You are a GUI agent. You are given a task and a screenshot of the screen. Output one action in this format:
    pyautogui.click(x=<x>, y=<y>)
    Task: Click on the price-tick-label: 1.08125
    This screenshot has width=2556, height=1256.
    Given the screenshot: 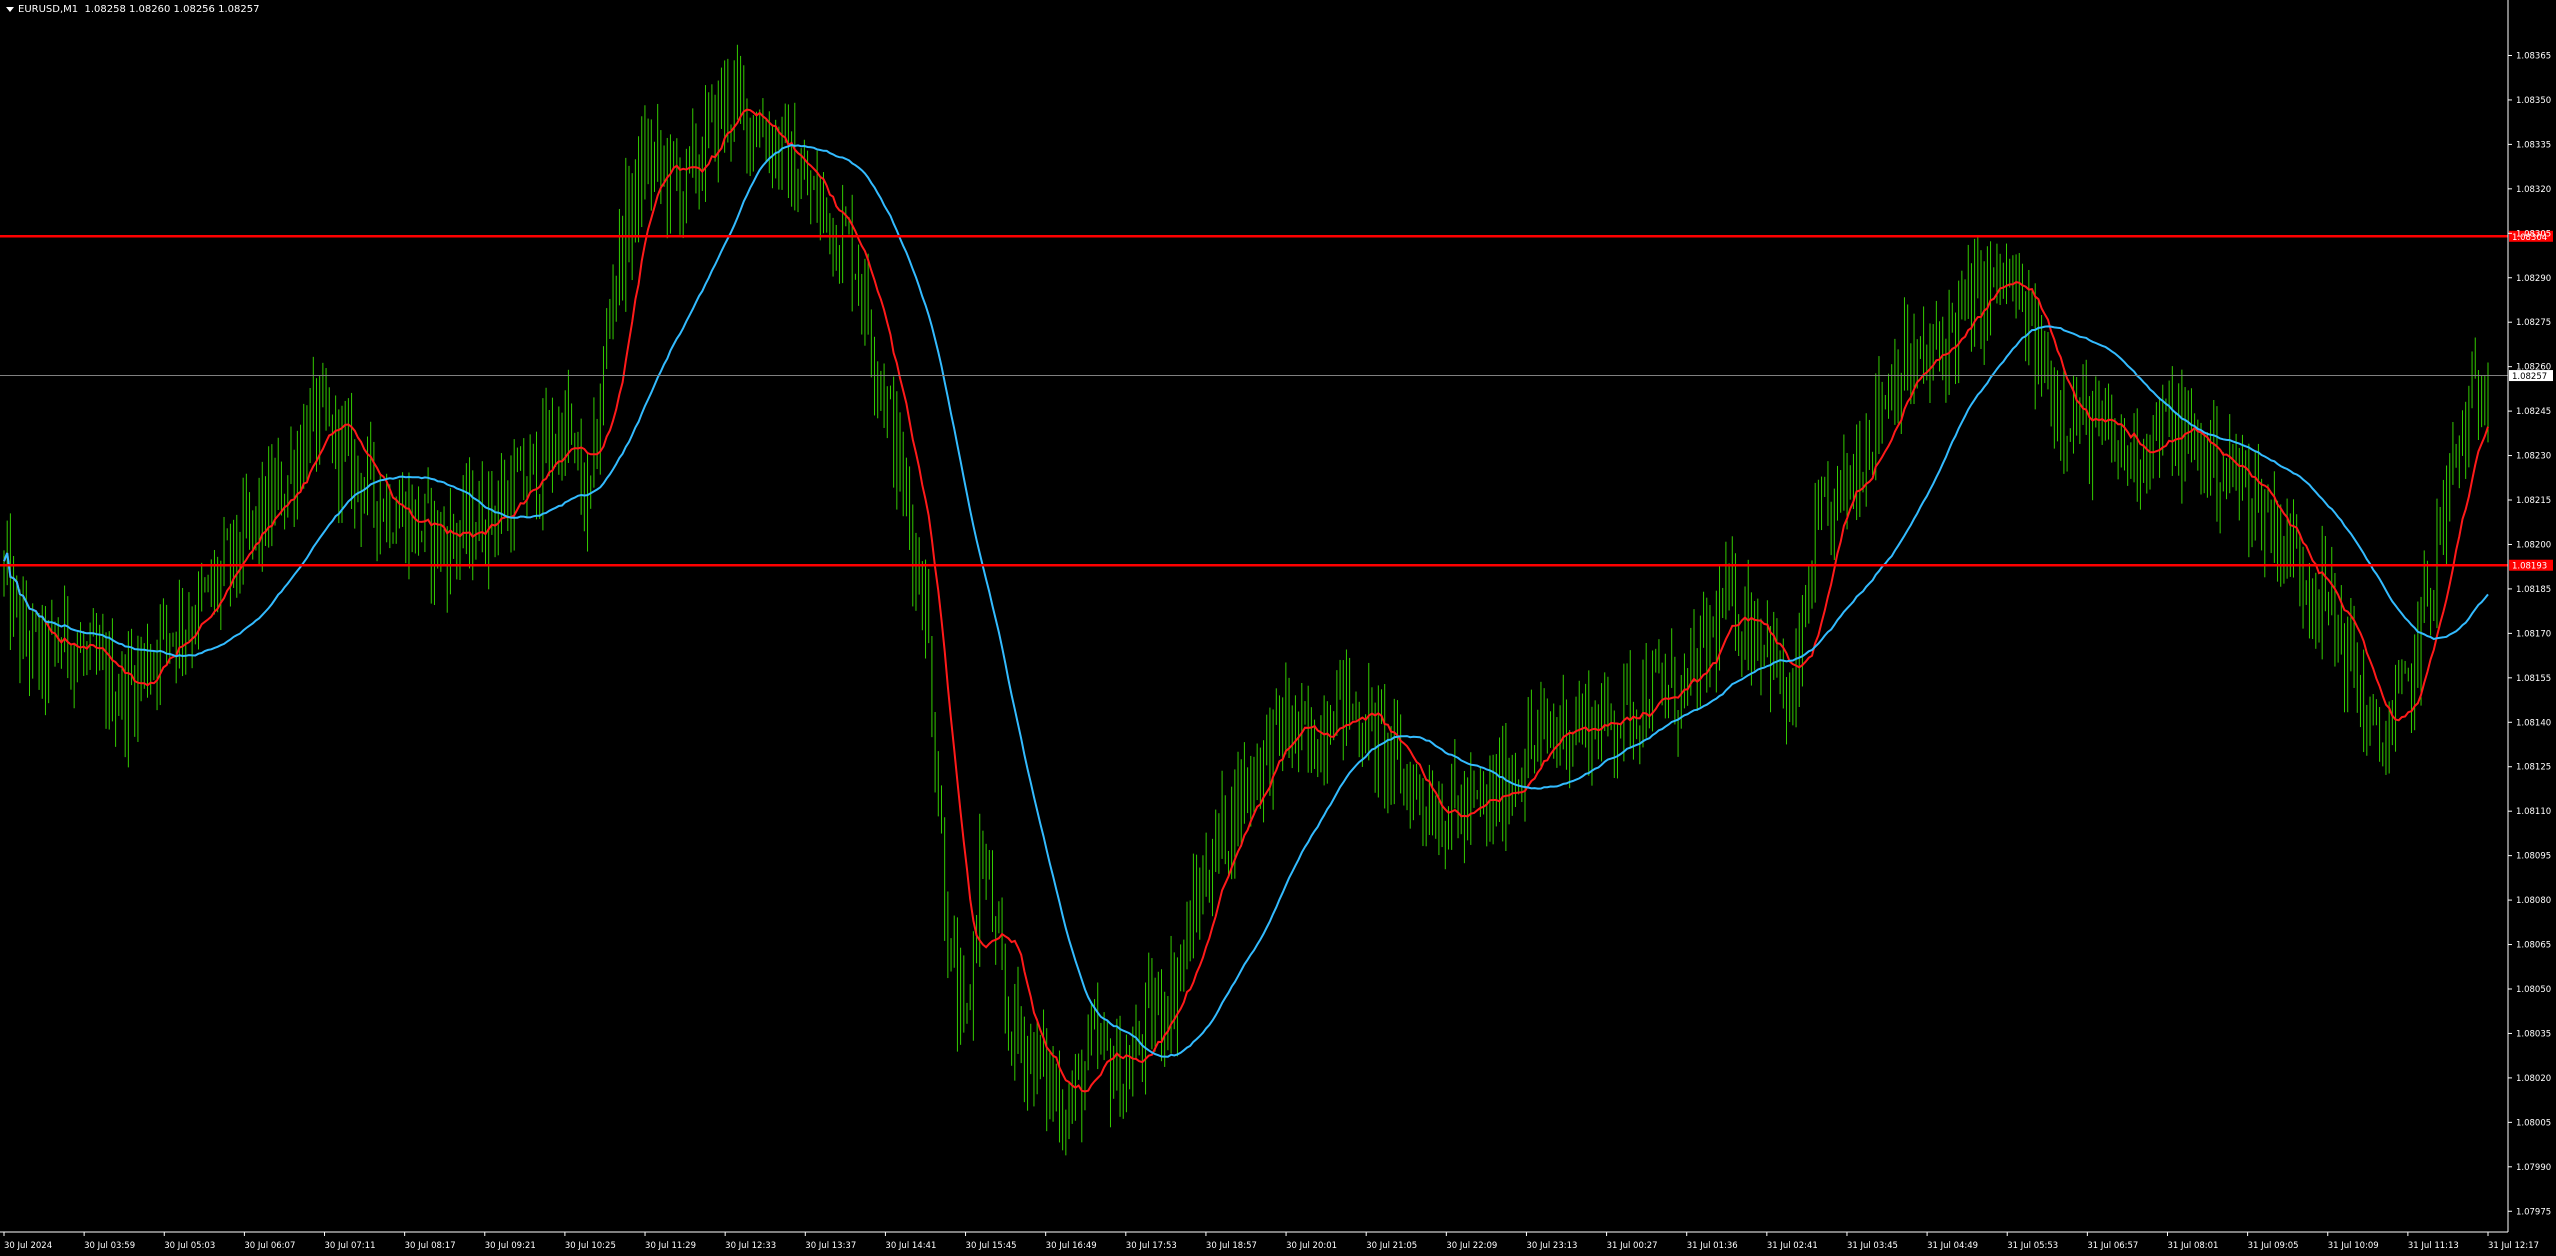 What is the action you would take?
    pyautogui.click(x=2533, y=768)
    